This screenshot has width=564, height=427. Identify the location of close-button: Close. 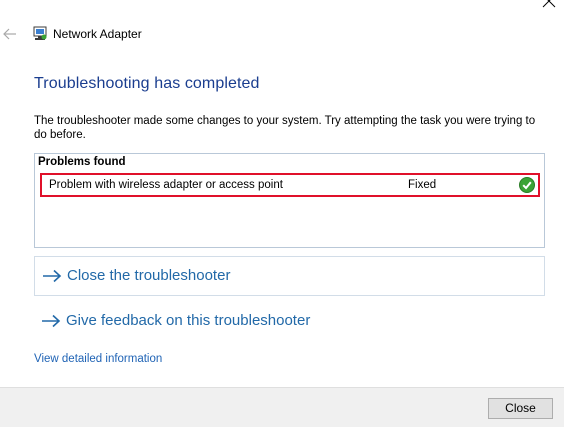
(520, 408).